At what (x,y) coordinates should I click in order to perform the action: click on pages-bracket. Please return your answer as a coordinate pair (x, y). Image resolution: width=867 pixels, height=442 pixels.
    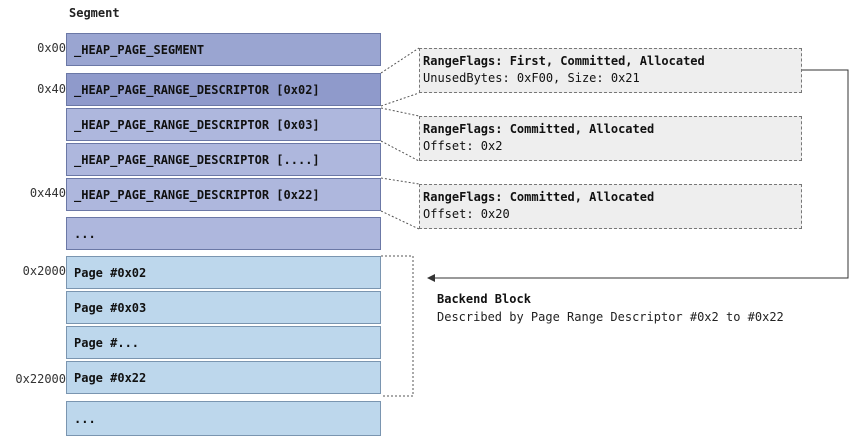
    Looking at the image, I should click on (397, 326).